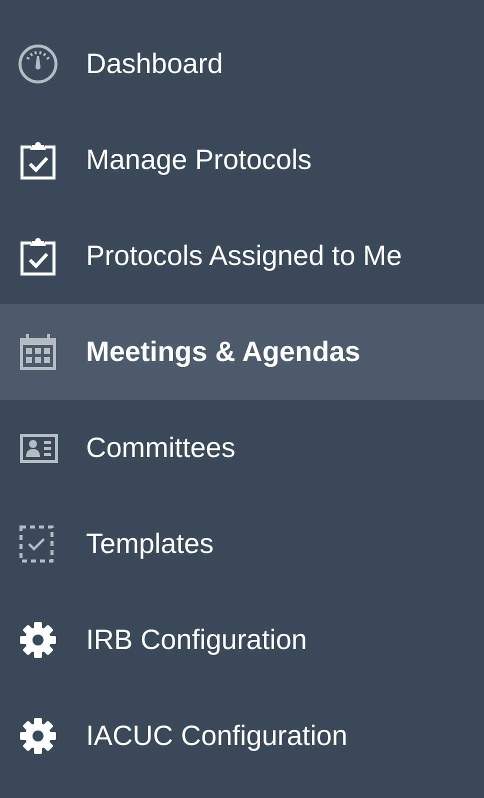 This screenshot has width=484, height=798. I want to click on nav-item: Templates, so click(242, 544).